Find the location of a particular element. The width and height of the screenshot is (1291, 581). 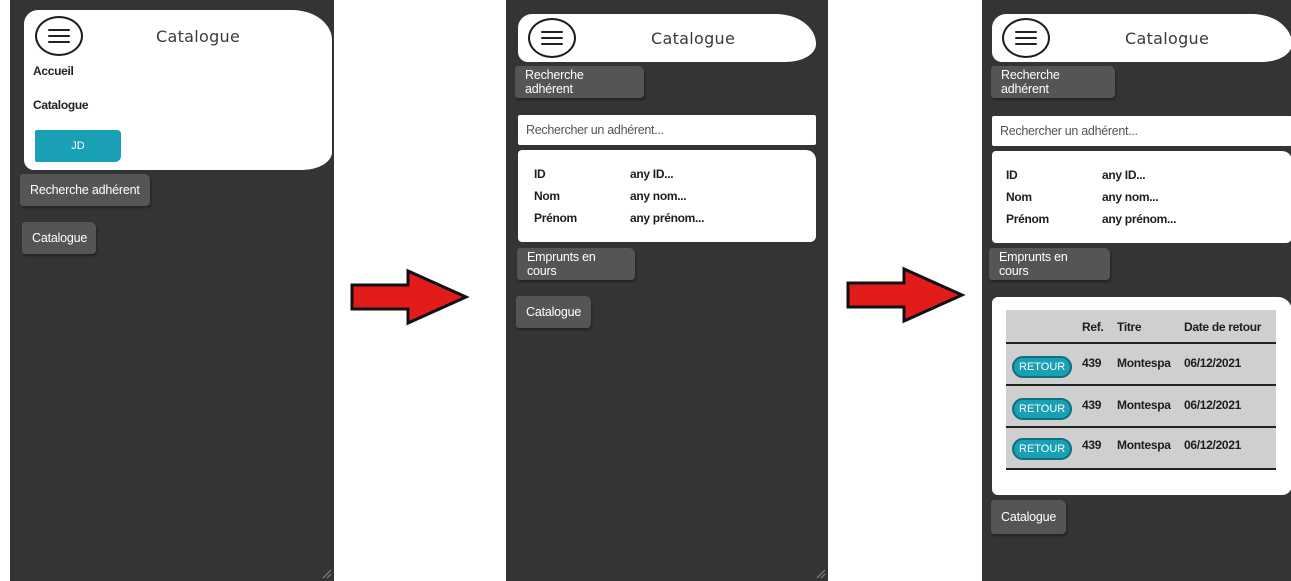

screen-3-header: Catalogue is located at coordinates (1141, 38).